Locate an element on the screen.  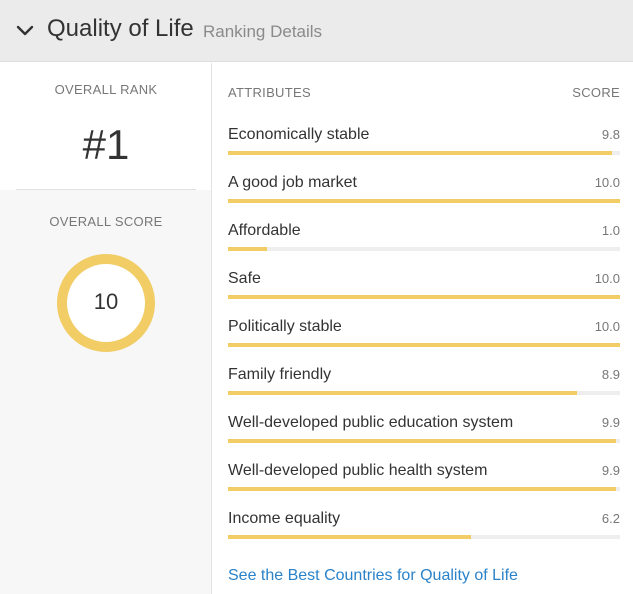
attribute-score: 8.9 is located at coordinates (610, 374).